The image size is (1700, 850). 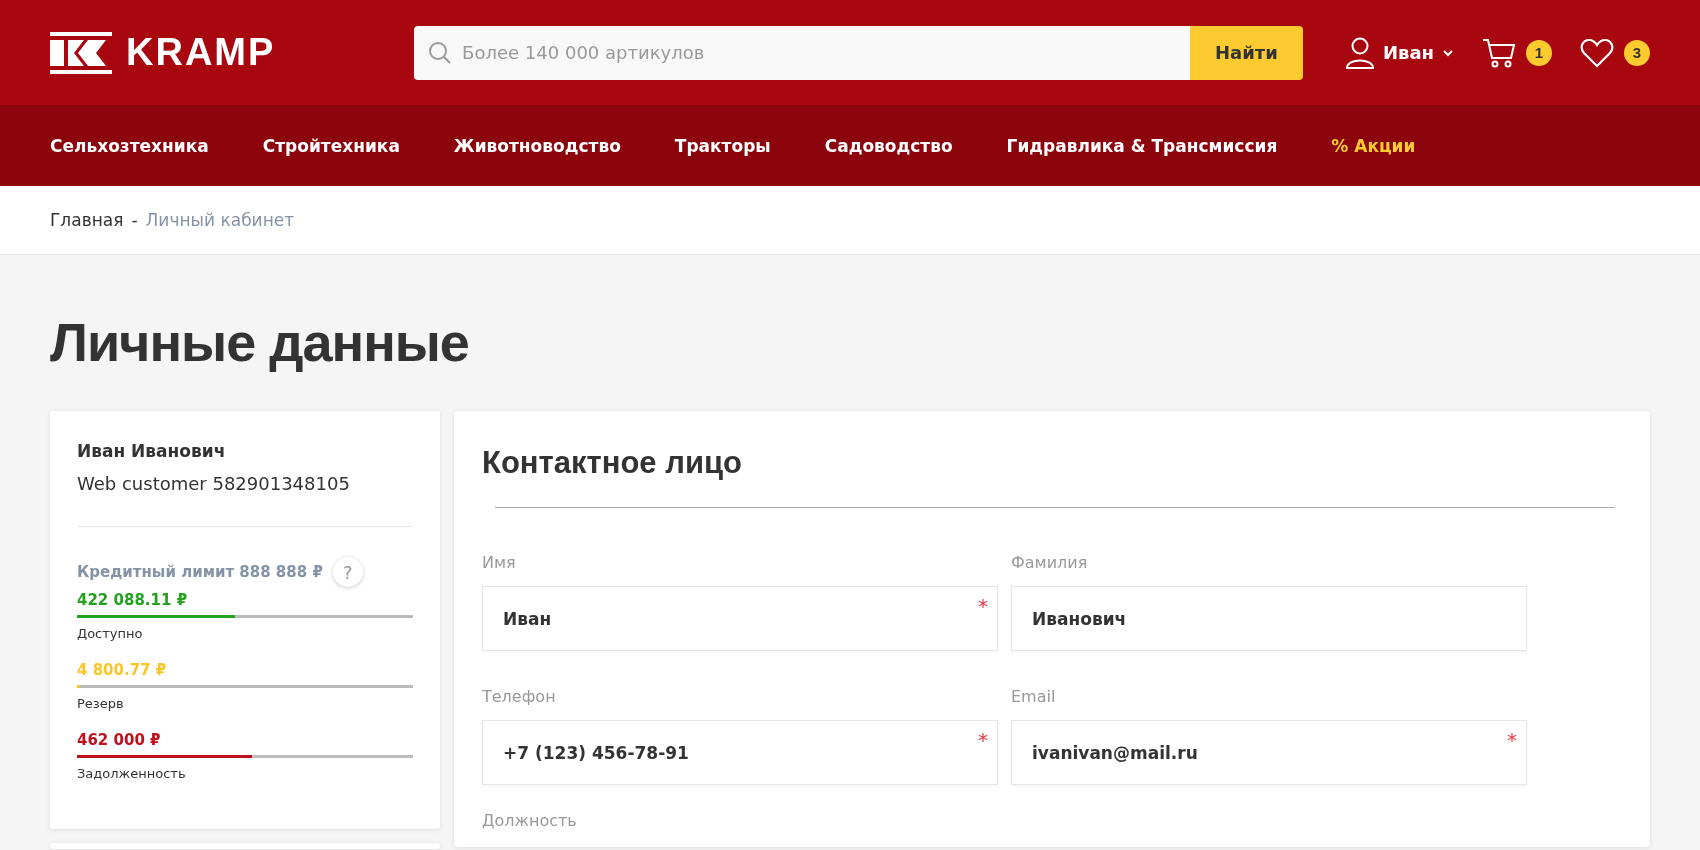 What do you see at coordinates (530, 820) in the screenshot?
I see `field-label: Должность` at bounding box center [530, 820].